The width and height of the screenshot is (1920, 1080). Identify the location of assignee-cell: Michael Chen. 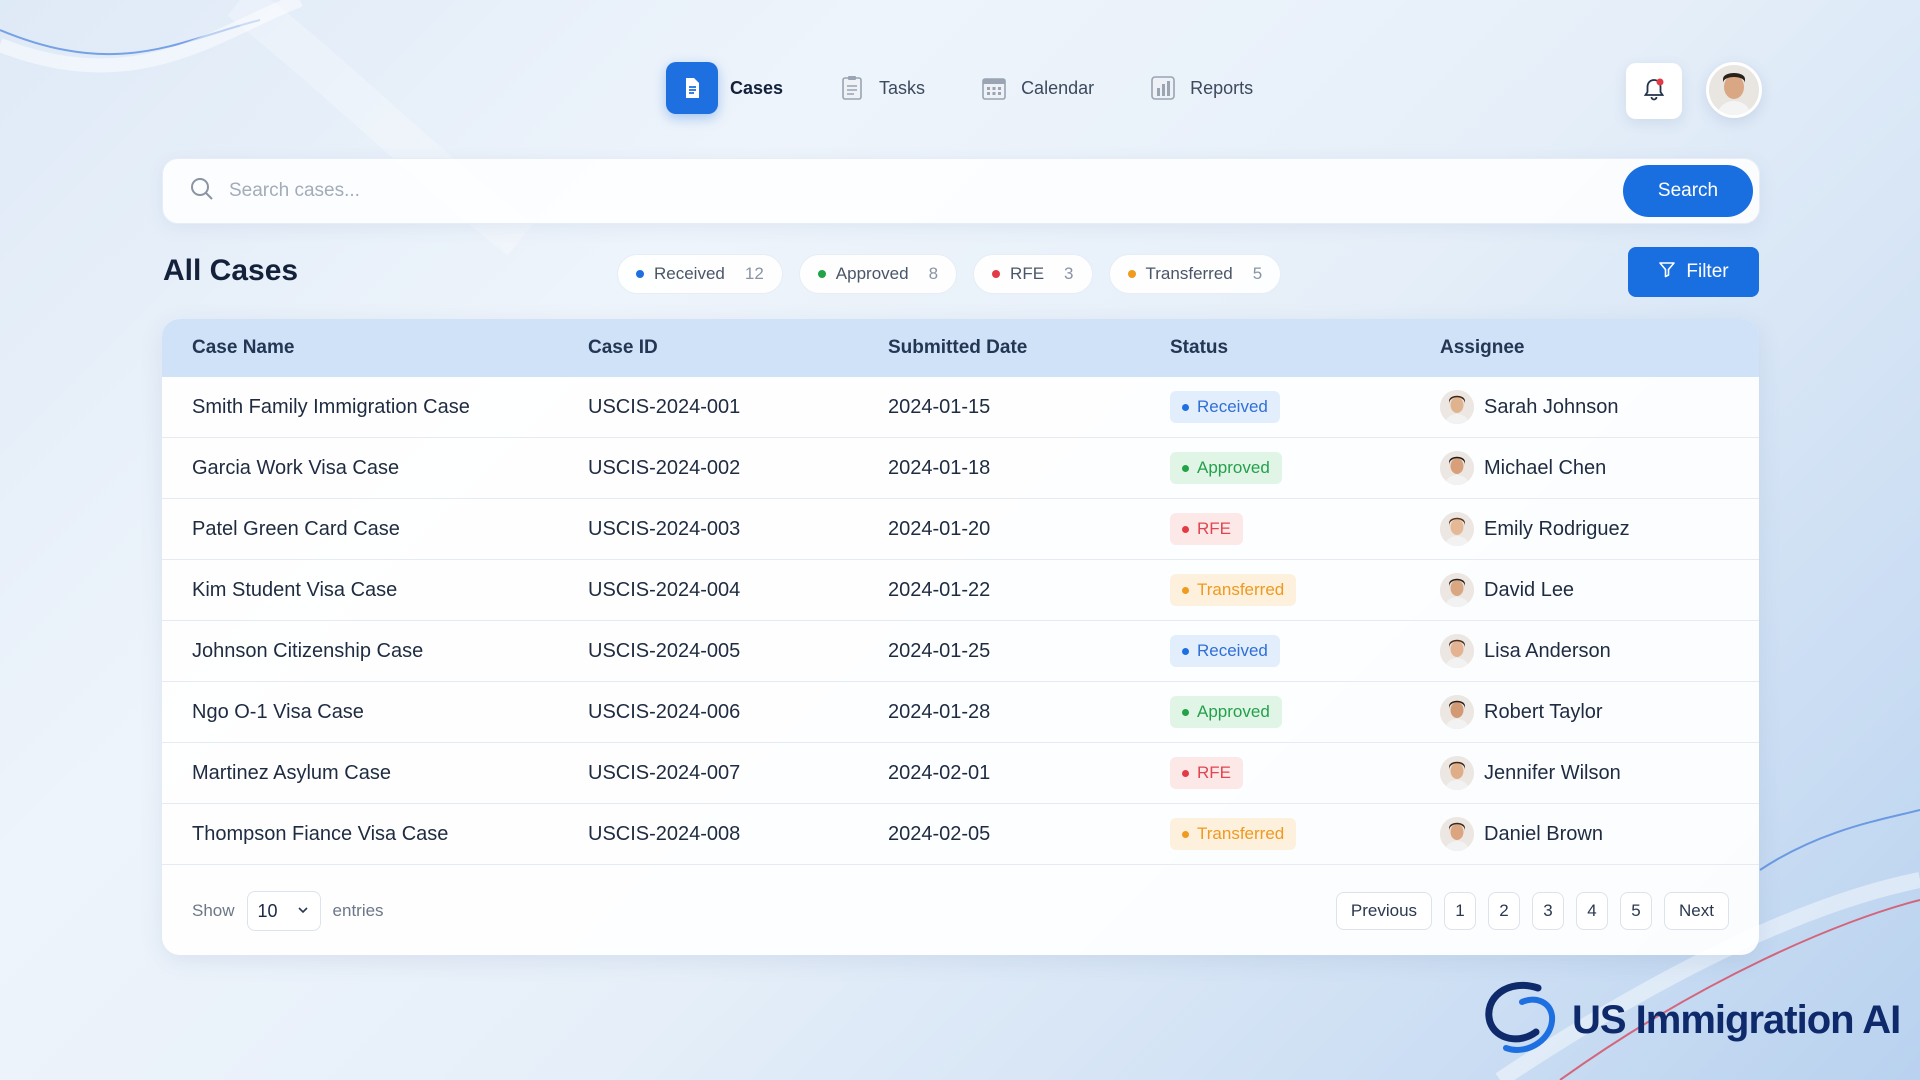
(1599, 468).